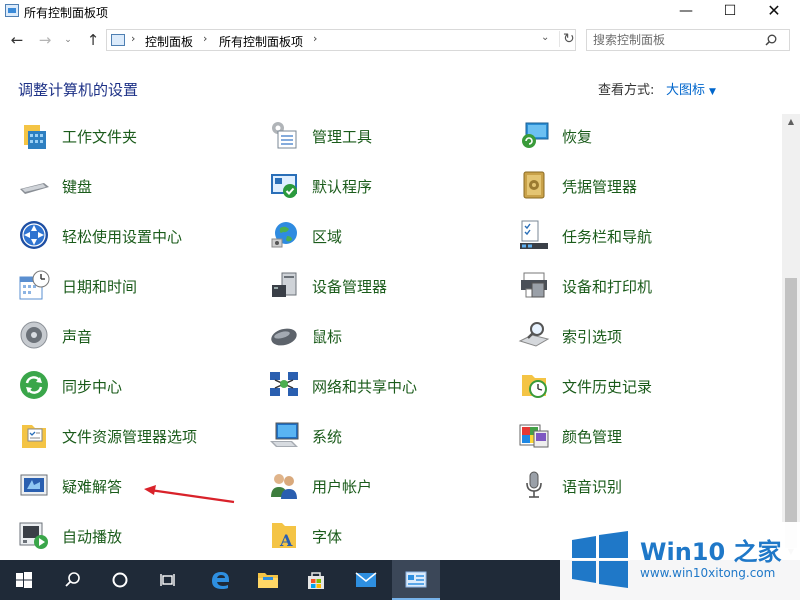  What do you see at coordinates (327, 436) in the screenshot?
I see `item-label: 系统` at bounding box center [327, 436].